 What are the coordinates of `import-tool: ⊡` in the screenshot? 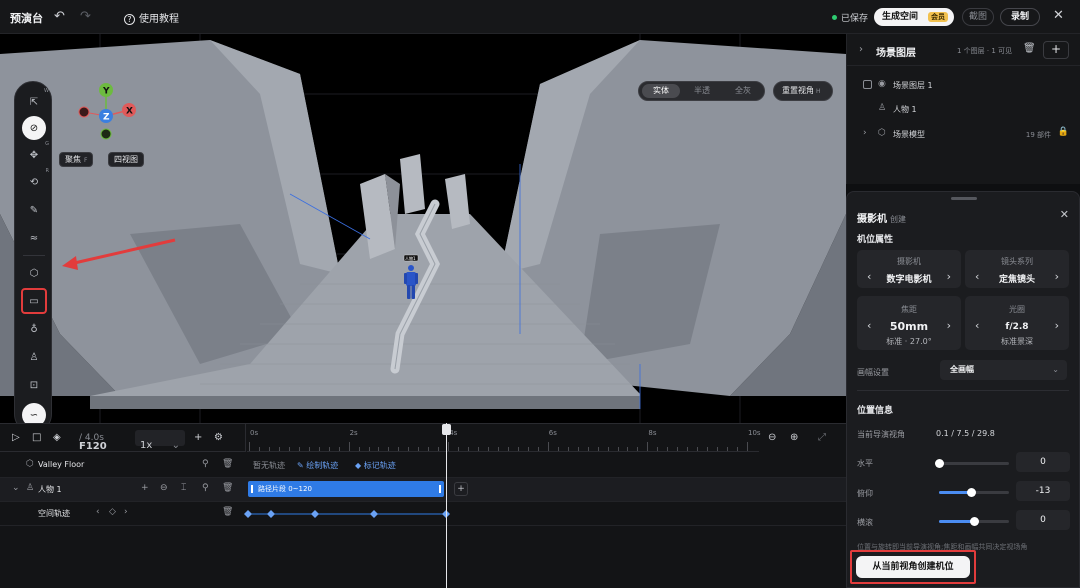 It's located at (34, 385).